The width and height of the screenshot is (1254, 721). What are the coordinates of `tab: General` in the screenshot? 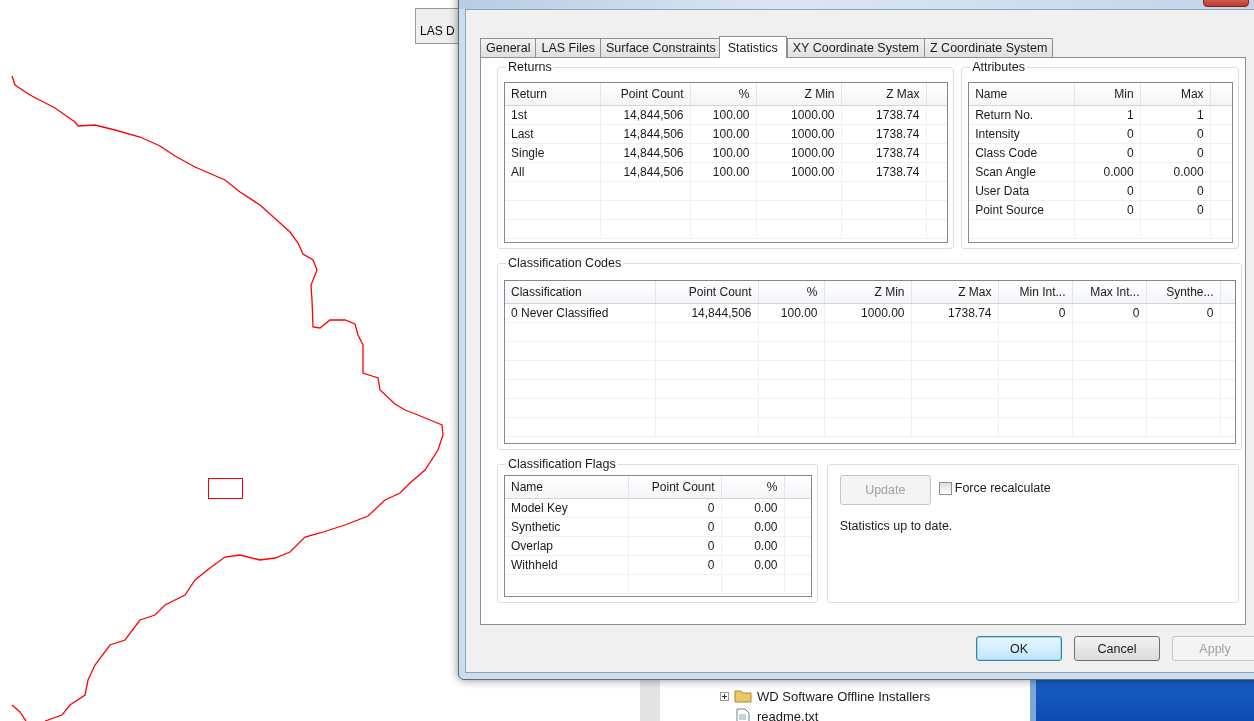 It's located at (508, 47).